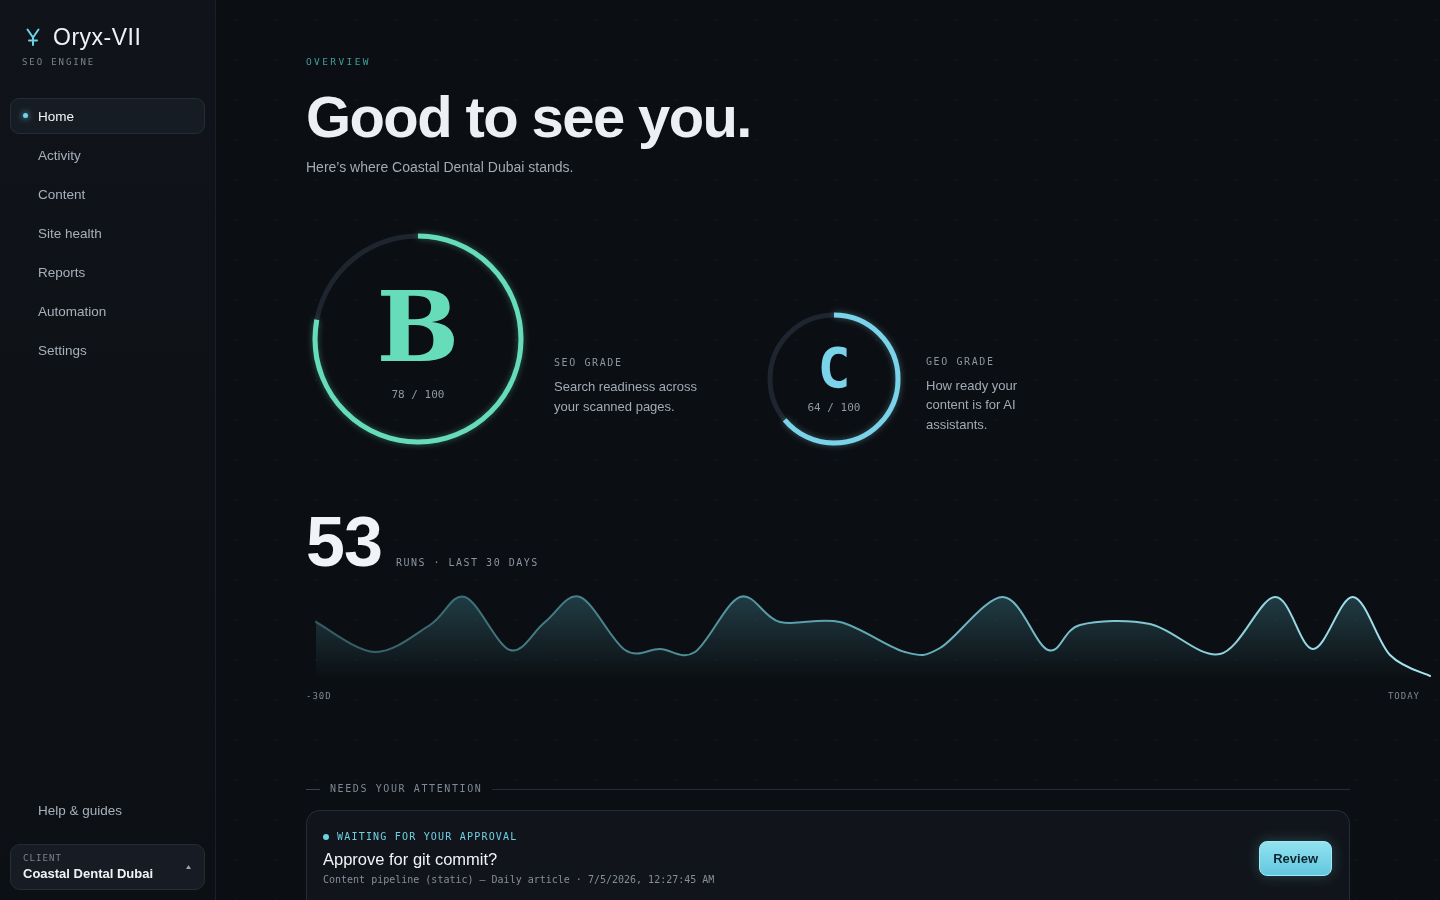  I want to click on grade-letter: B, so click(418, 327).